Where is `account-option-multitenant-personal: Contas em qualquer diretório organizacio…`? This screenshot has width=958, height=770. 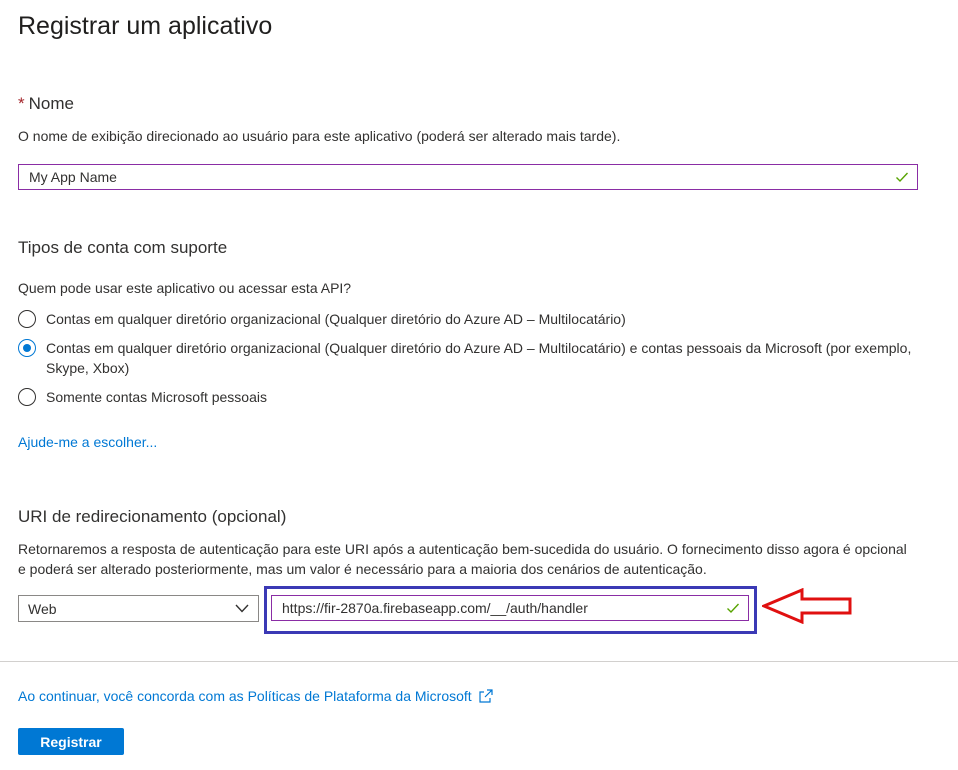
account-option-multitenant-personal: Contas em qualquer diretório organizacio… is located at coordinates (468, 358).